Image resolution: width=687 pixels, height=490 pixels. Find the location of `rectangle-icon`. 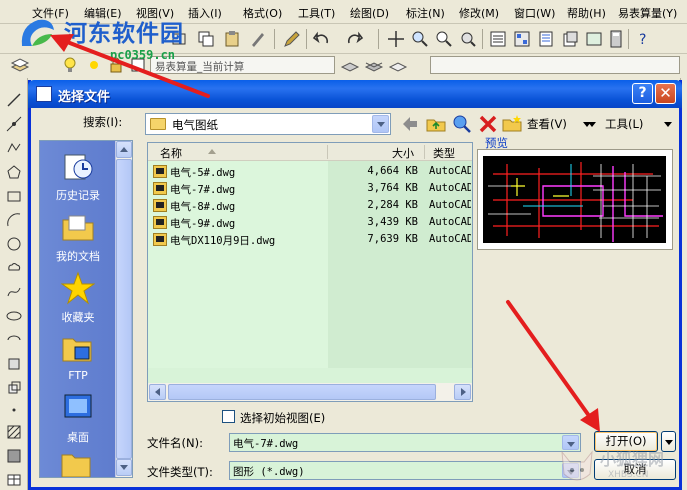

rectangle-icon is located at coordinates (14, 196).